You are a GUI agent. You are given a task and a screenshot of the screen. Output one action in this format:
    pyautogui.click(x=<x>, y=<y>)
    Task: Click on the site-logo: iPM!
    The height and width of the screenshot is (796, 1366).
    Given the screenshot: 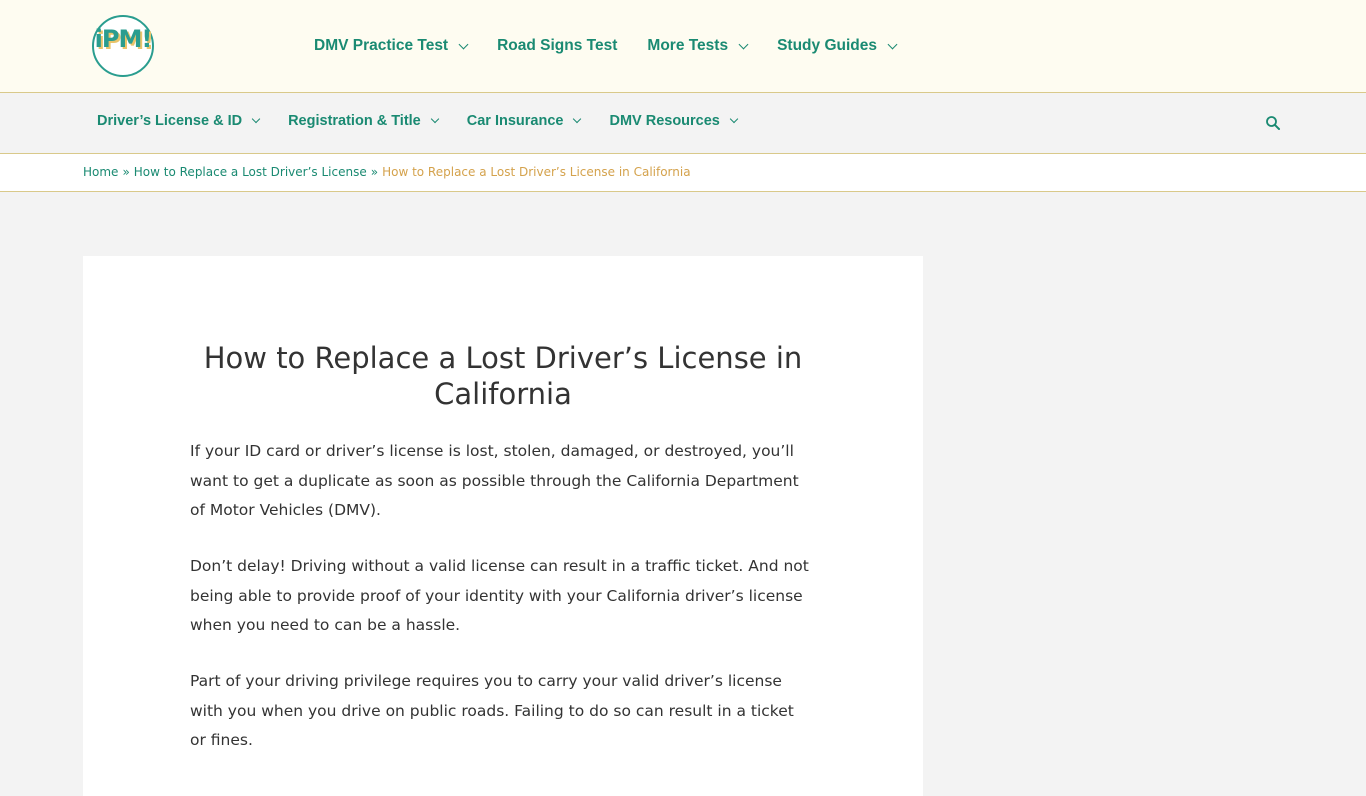 What is the action you would take?
    pyautogui.click(x=123, y=46)
    